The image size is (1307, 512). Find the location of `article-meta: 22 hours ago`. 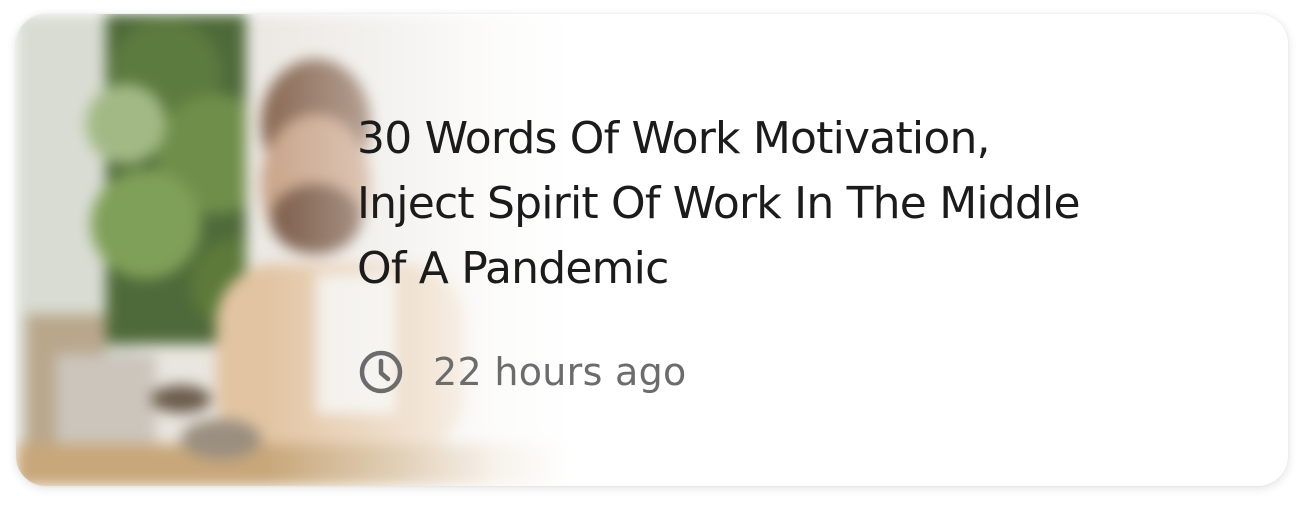

article-meta: 22 hours ago is located at coordinates (522, 372).